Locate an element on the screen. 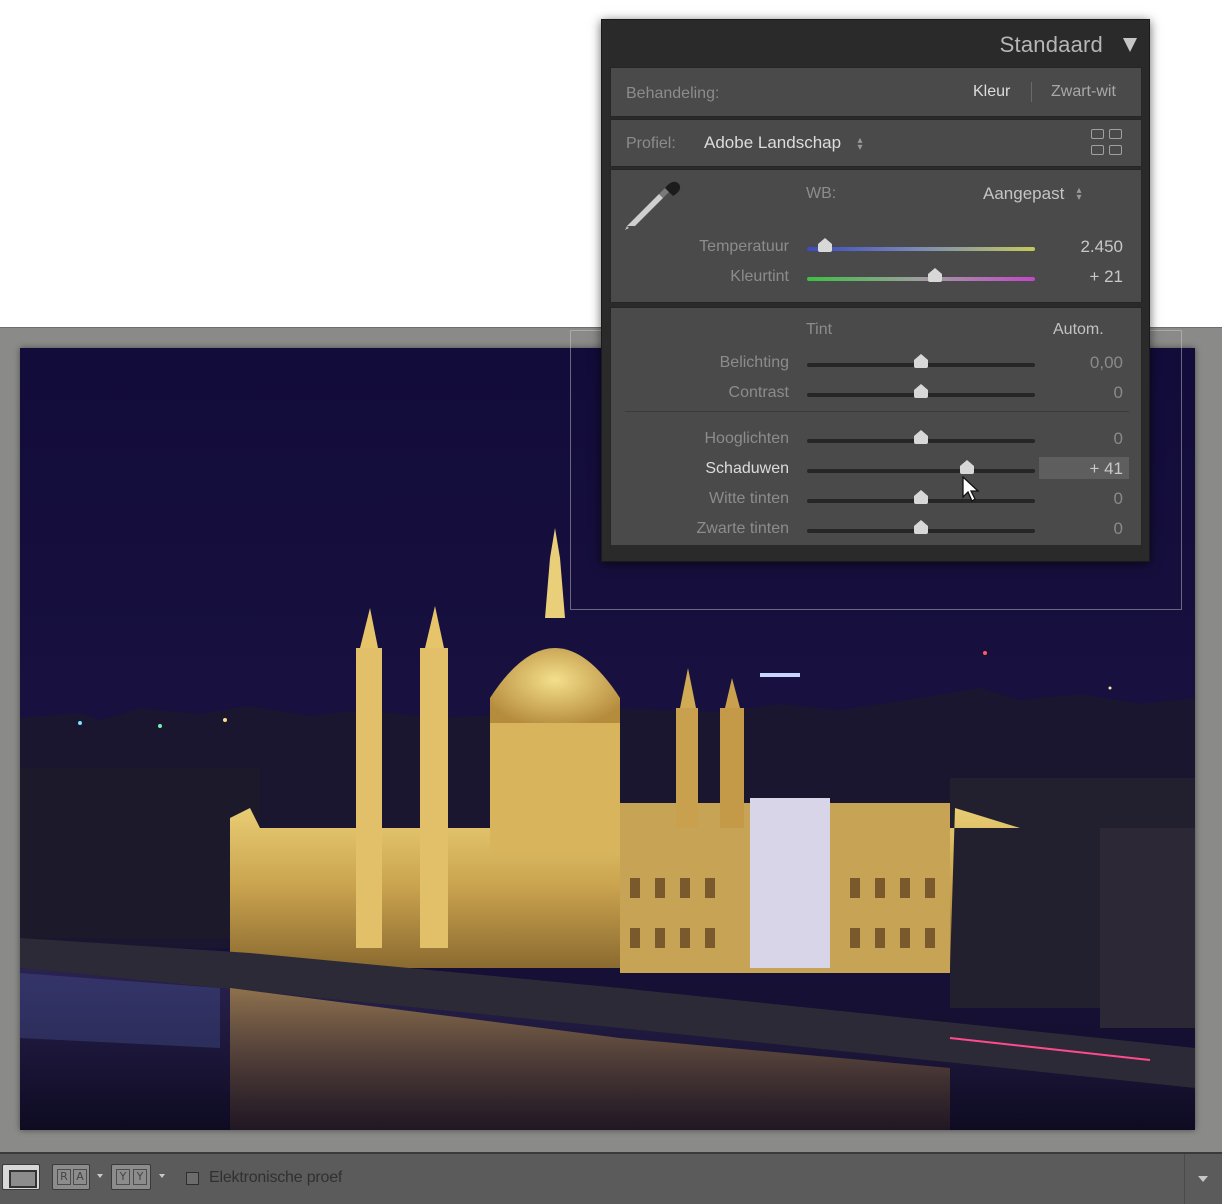 The image size is (1222, 1204). pointer-cursor-icon is located at coordinates (971, 489).